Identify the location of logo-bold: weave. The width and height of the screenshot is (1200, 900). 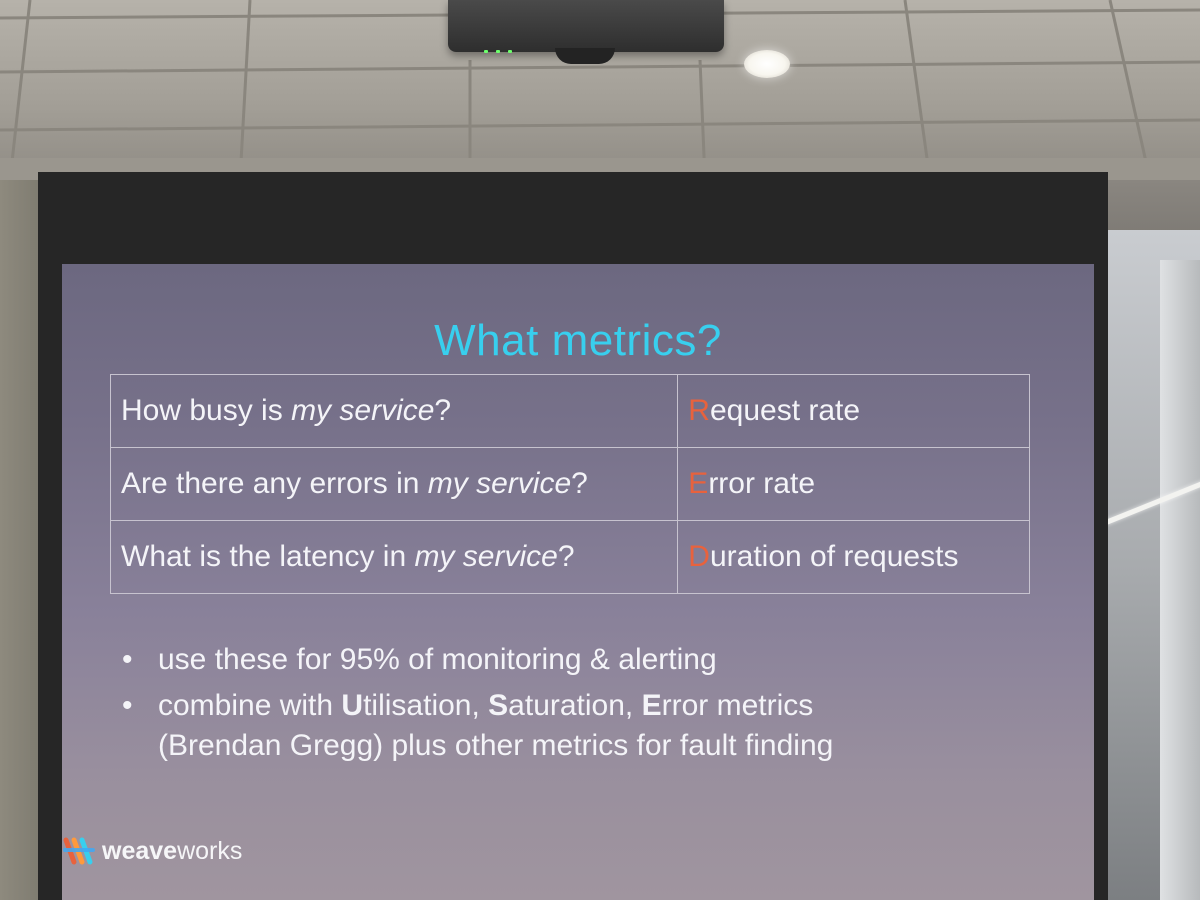
(140, 850).